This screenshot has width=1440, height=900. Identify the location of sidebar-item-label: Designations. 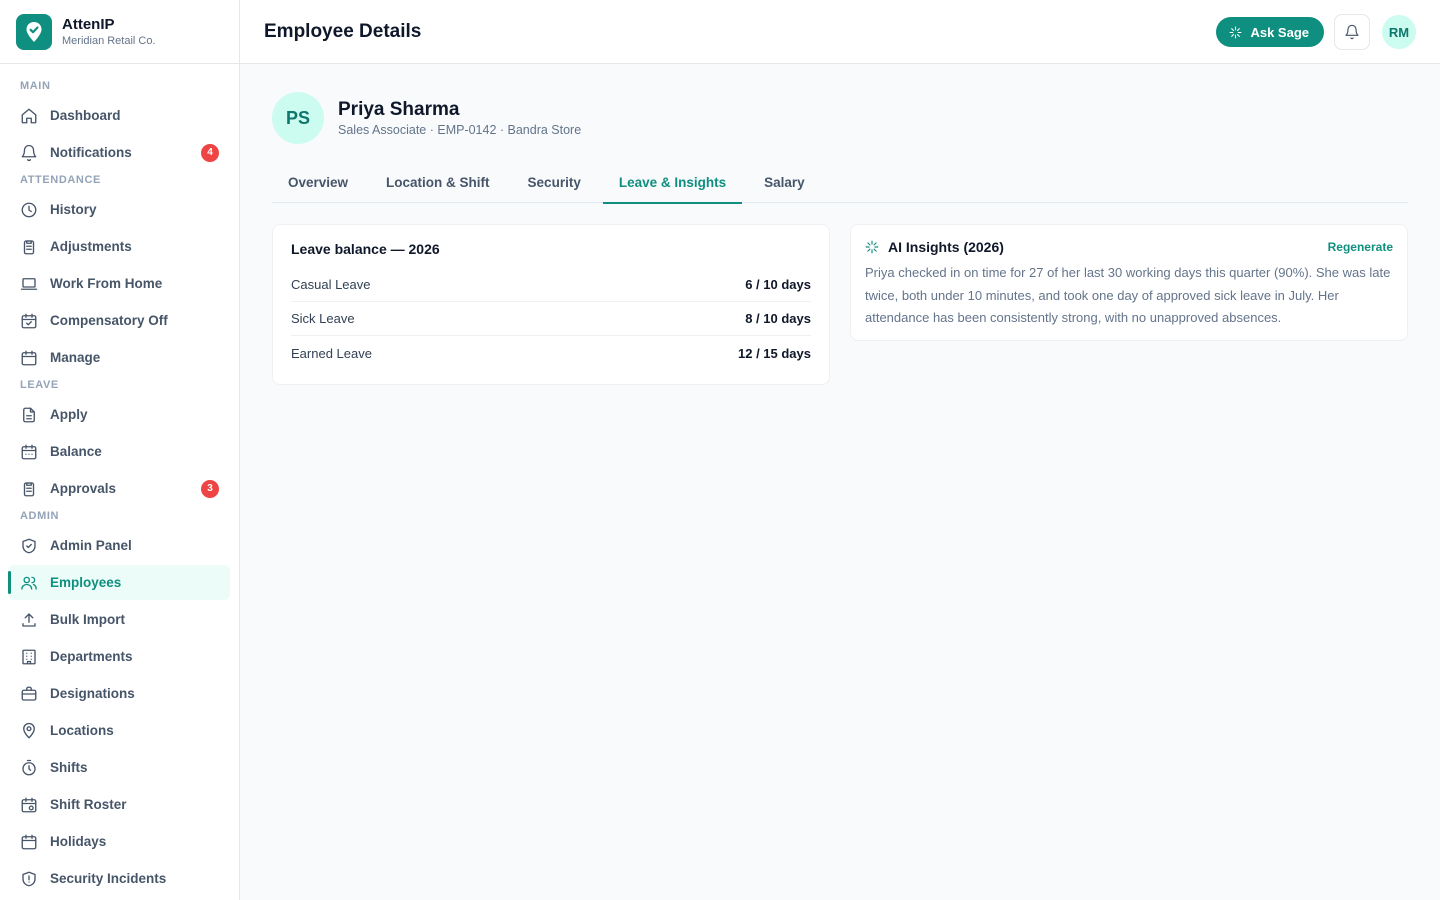
(92, 693).